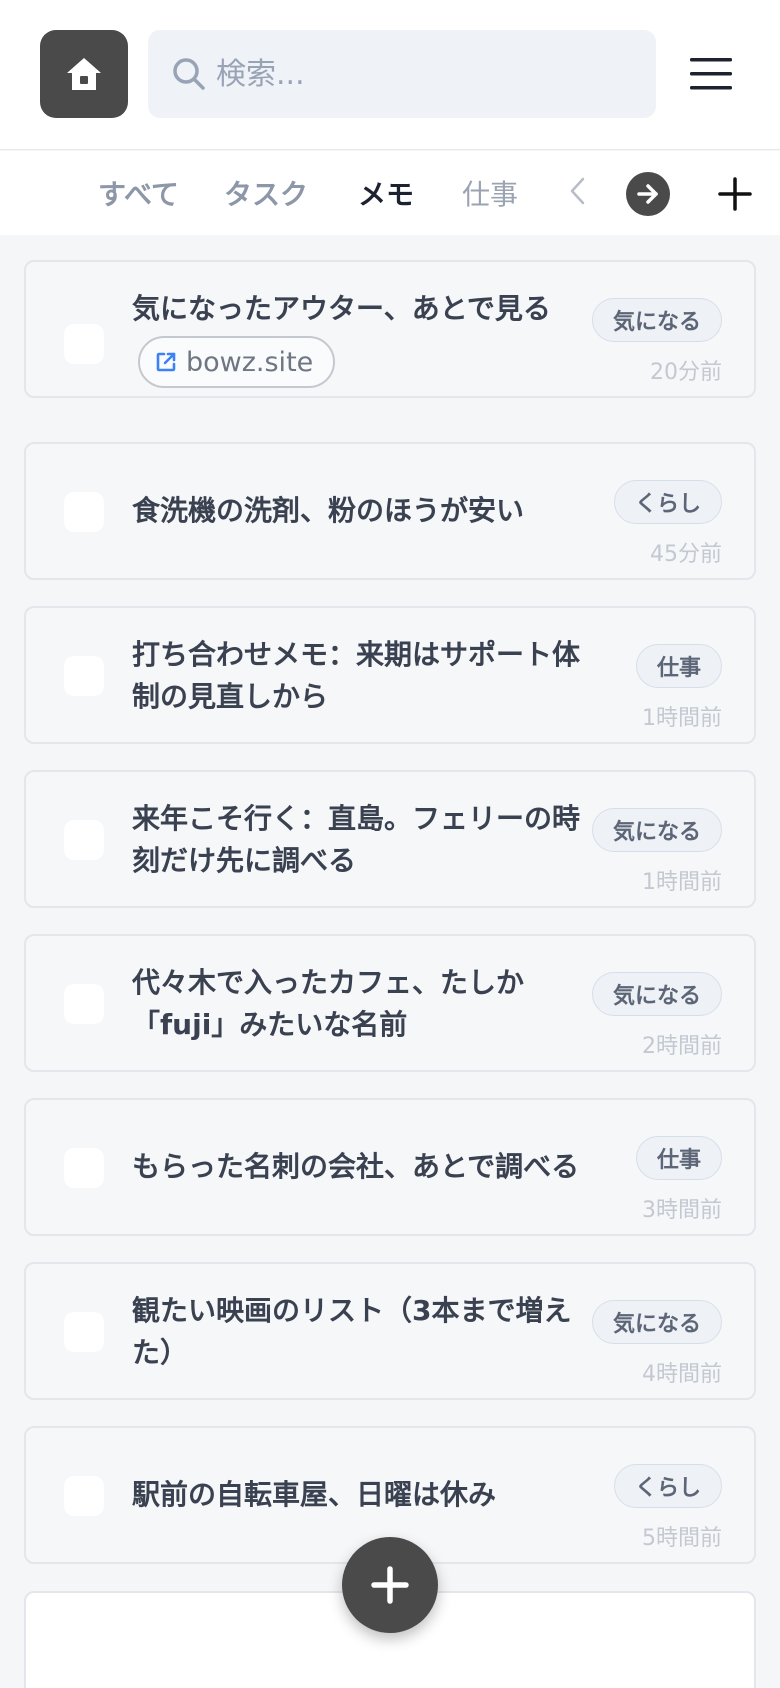 The image size is (780, 1688). I want to click on item-title: 打ち合わせメモ：来期はサポート体制の見直しから, so click(356, 675).